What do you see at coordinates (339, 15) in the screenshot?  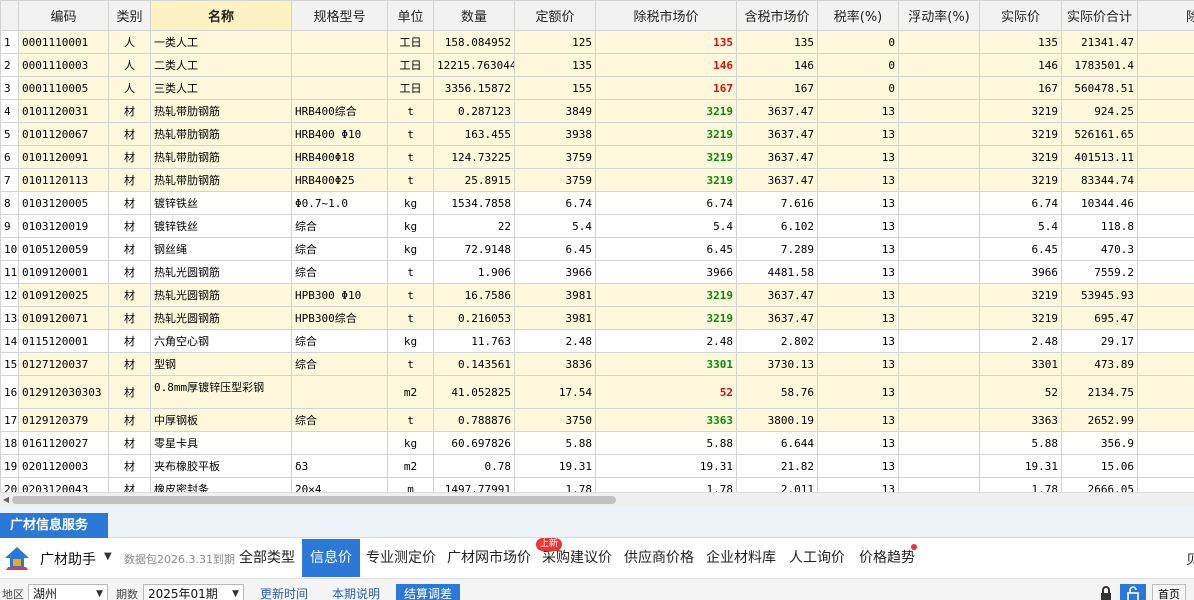 I see `spec-col-header: 规格型号` at bounding box center [339, 15].